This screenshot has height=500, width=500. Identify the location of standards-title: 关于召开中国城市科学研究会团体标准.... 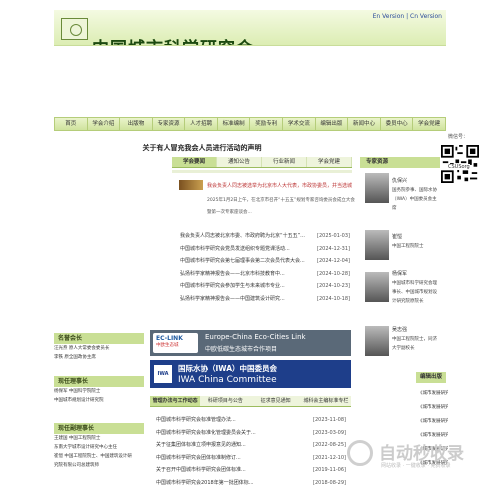
(201, 470).